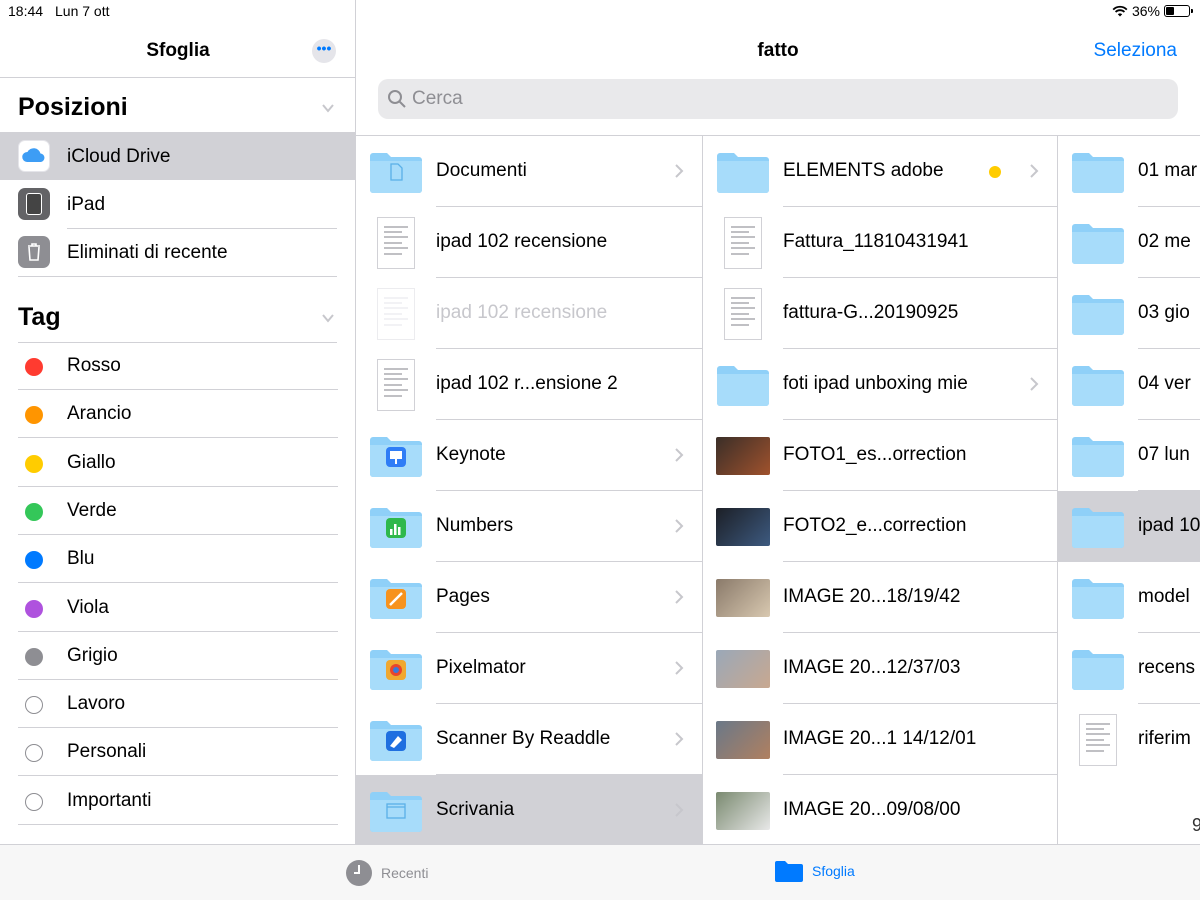 The image size is (1200, 900). What do you see at coordinates (107, 752) in the screenshot?
I see `sidebar-tag-label: Personali` at bounding box center [107, 752].